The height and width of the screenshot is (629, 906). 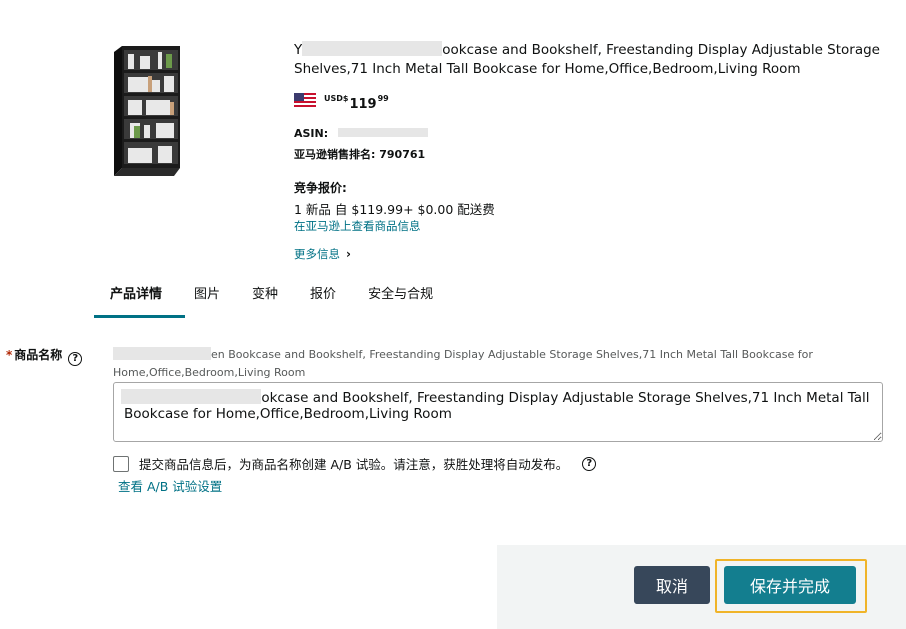 What do you see at coordinates (323, 299) in the screenshot?
I see `tab-offer: 报价` at bounding box center [323, 299].